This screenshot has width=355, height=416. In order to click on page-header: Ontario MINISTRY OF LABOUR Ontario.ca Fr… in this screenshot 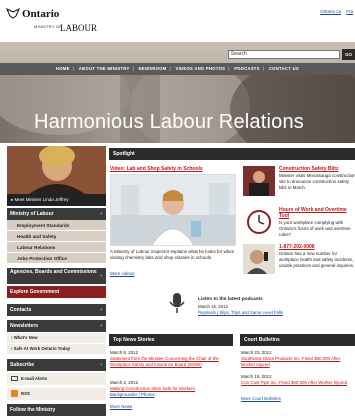, I will do `click(177, 21)`.